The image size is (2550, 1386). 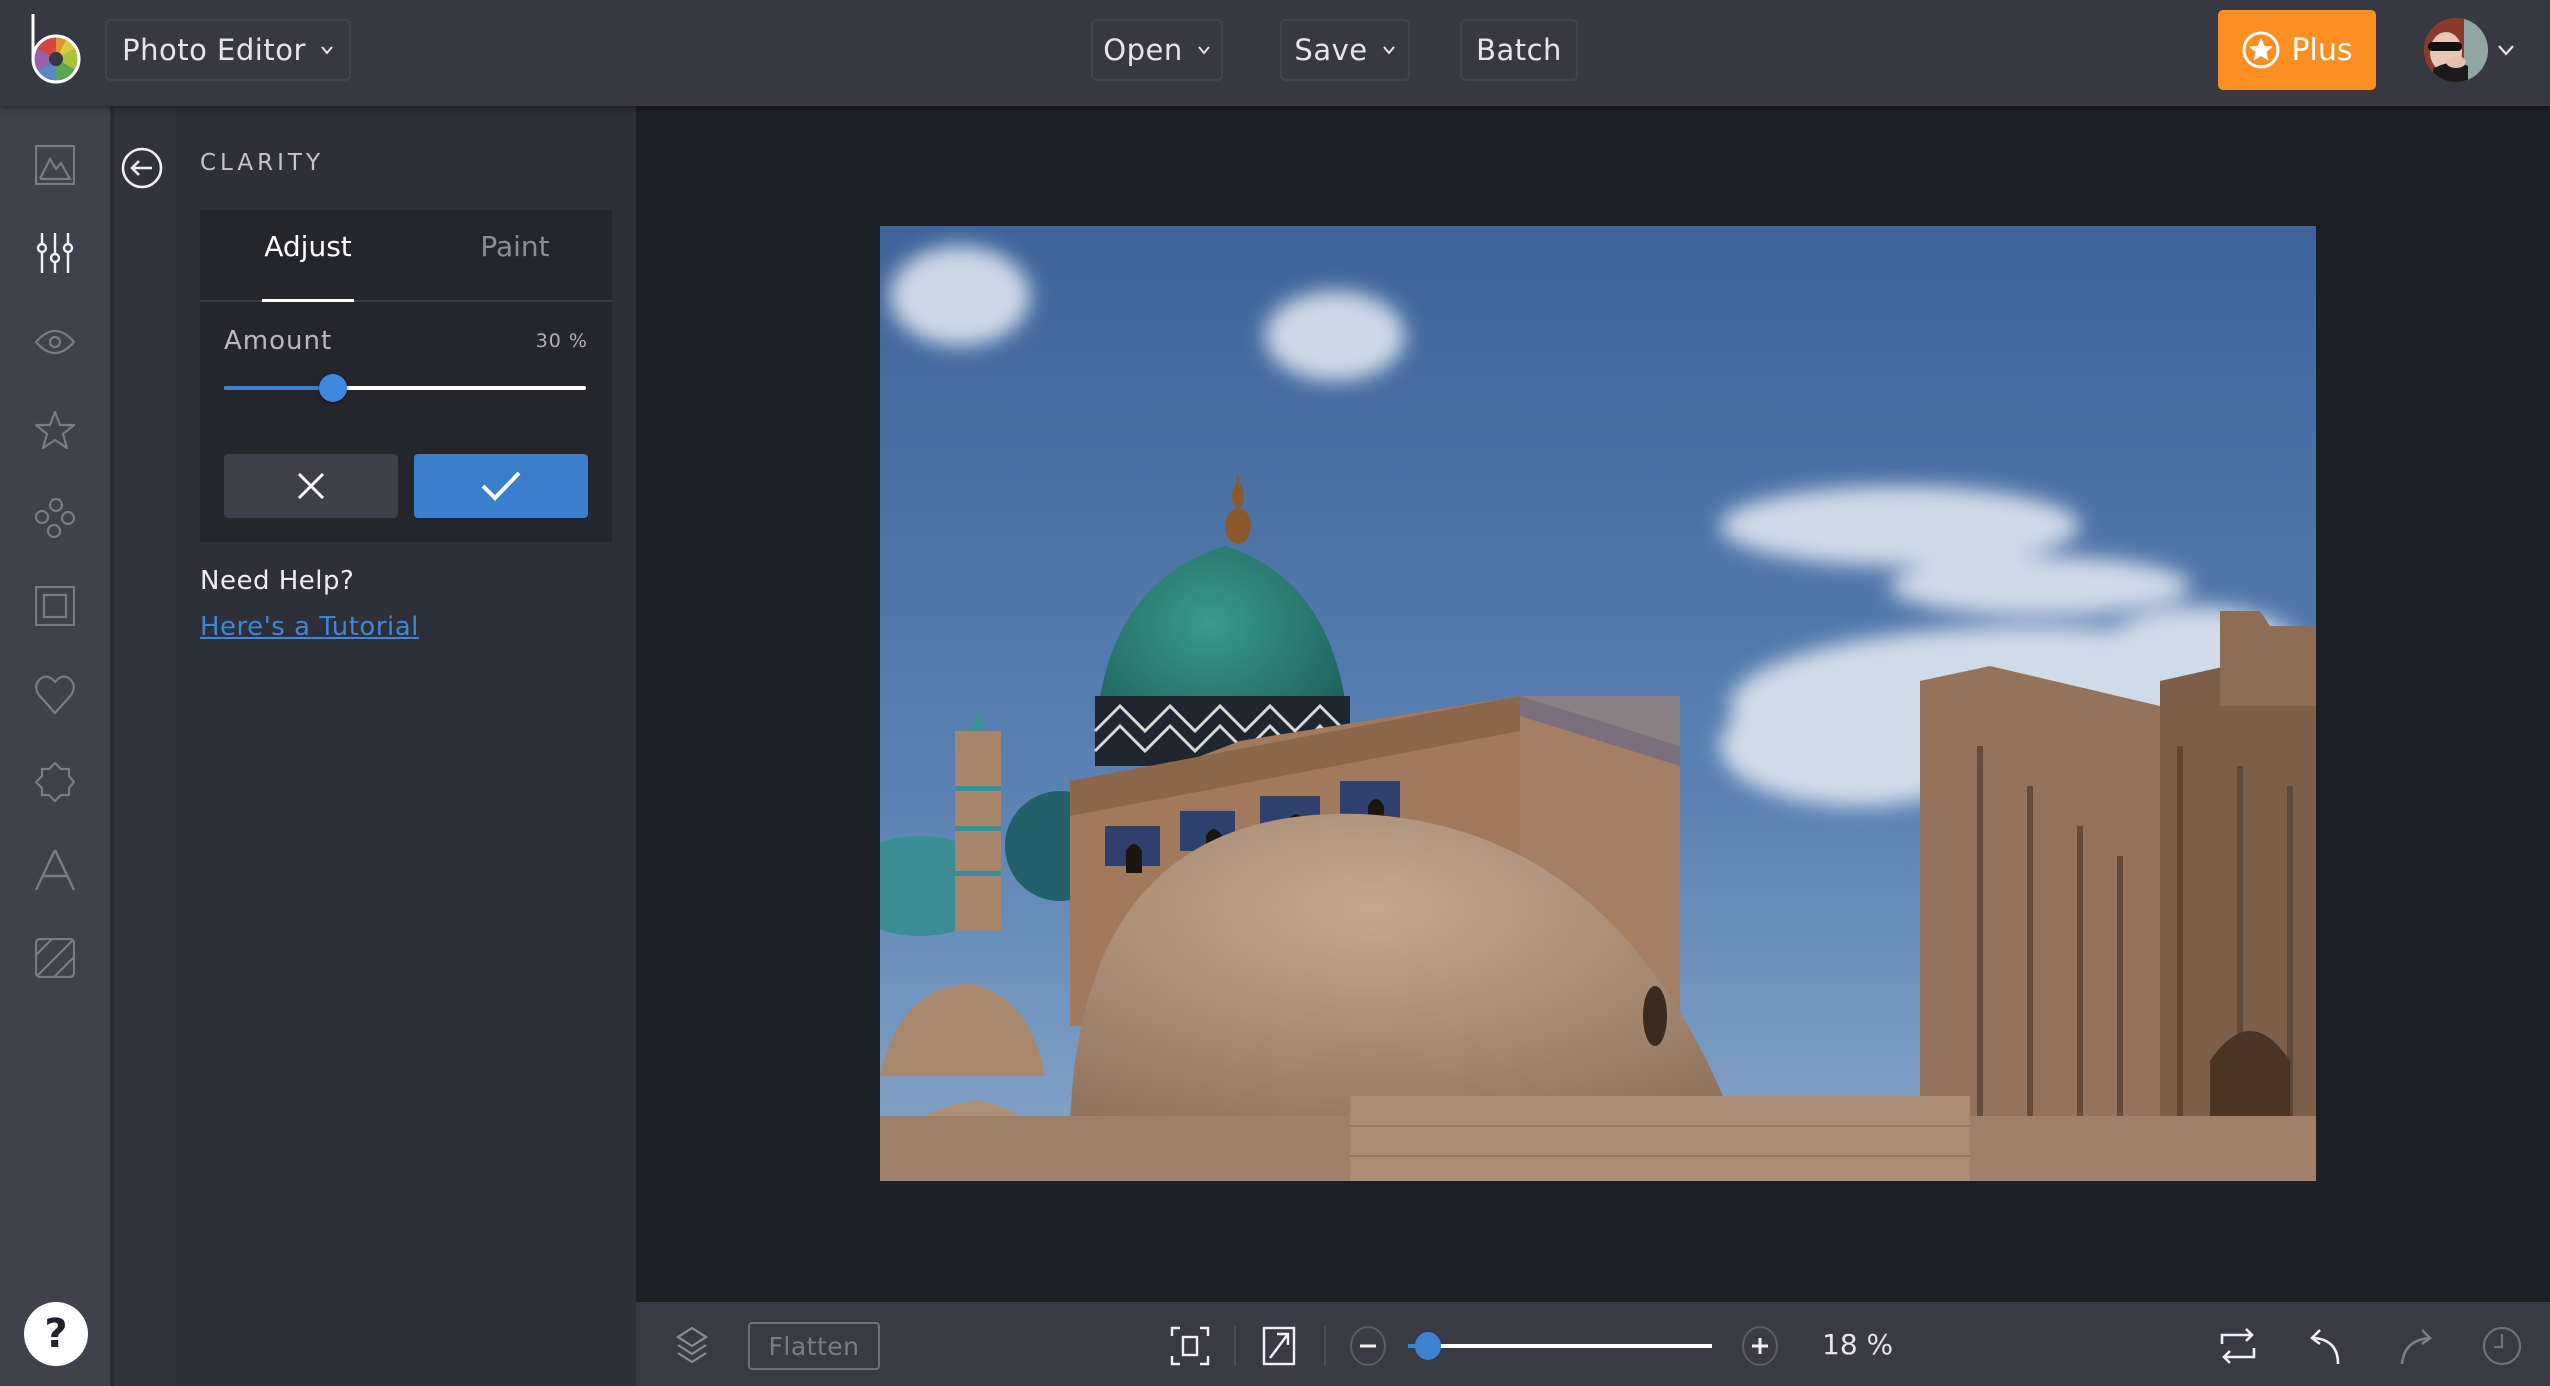 I want to click on zoom-in-button, so click(x=1760, y=1346).